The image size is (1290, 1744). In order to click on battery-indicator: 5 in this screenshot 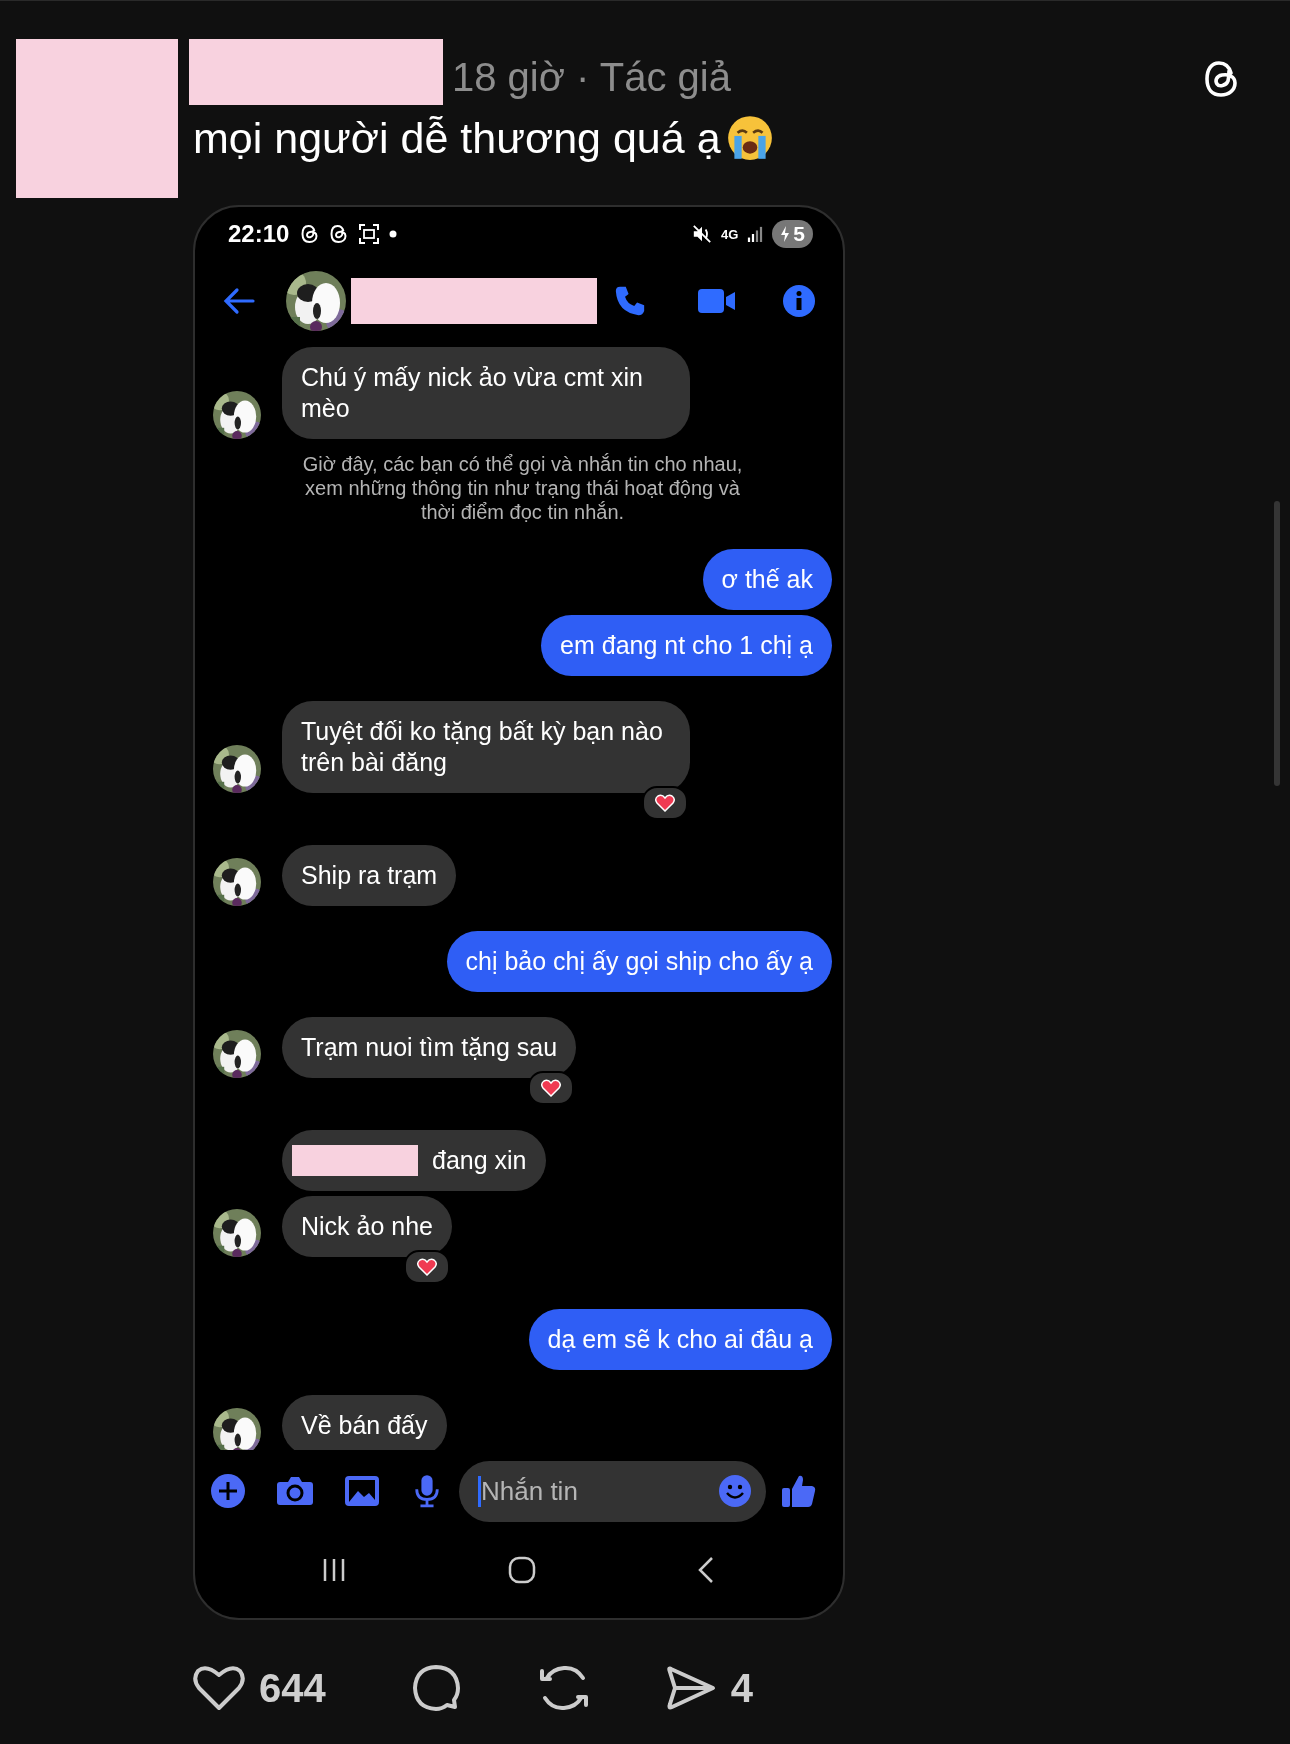, I will do `click(792, 234)`.